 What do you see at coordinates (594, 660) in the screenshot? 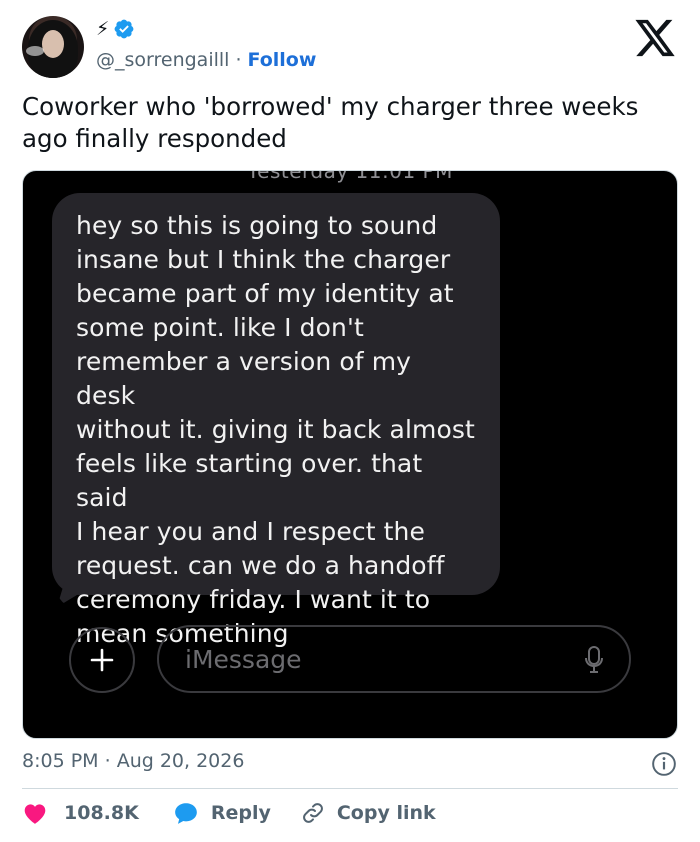
I see `microphone-icon` at bounding box center [594, 660].